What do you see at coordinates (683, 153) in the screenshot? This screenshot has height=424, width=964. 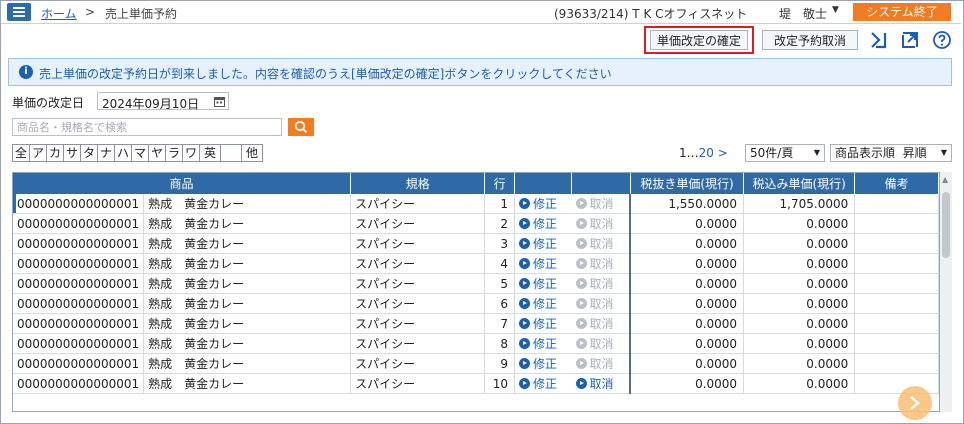 I see `page-current: 1` at bounding box center [683, 153].